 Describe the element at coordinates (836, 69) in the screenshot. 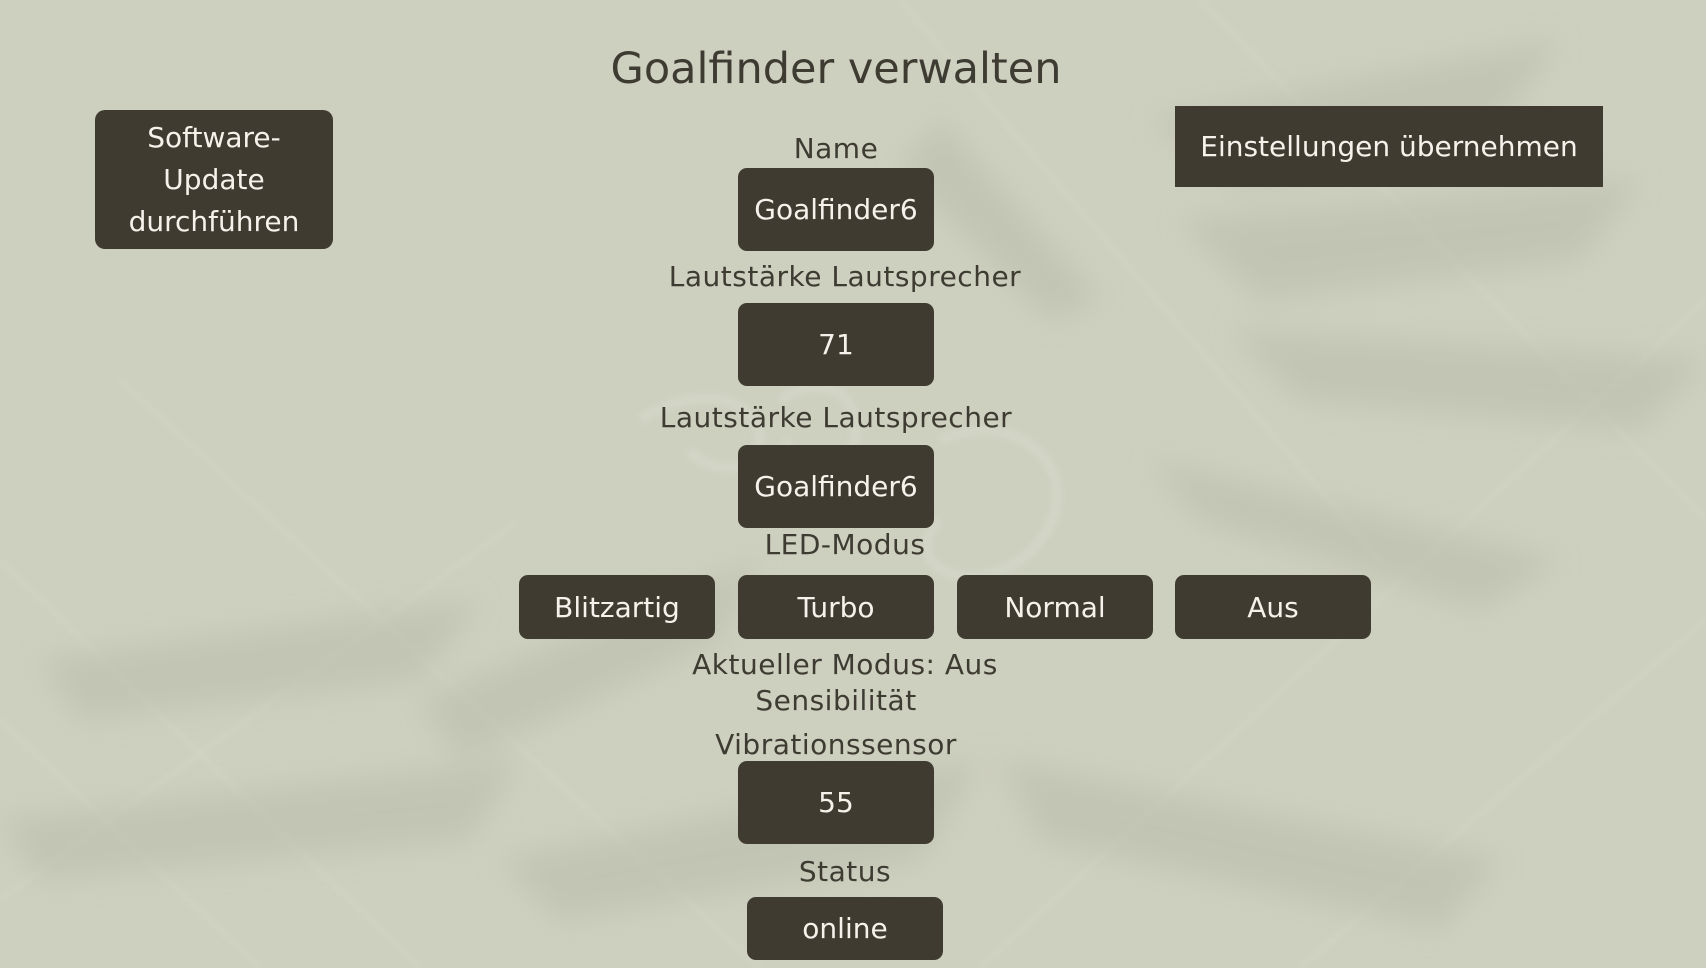

I see `page-title: Goalfinder verwalten` at that location.